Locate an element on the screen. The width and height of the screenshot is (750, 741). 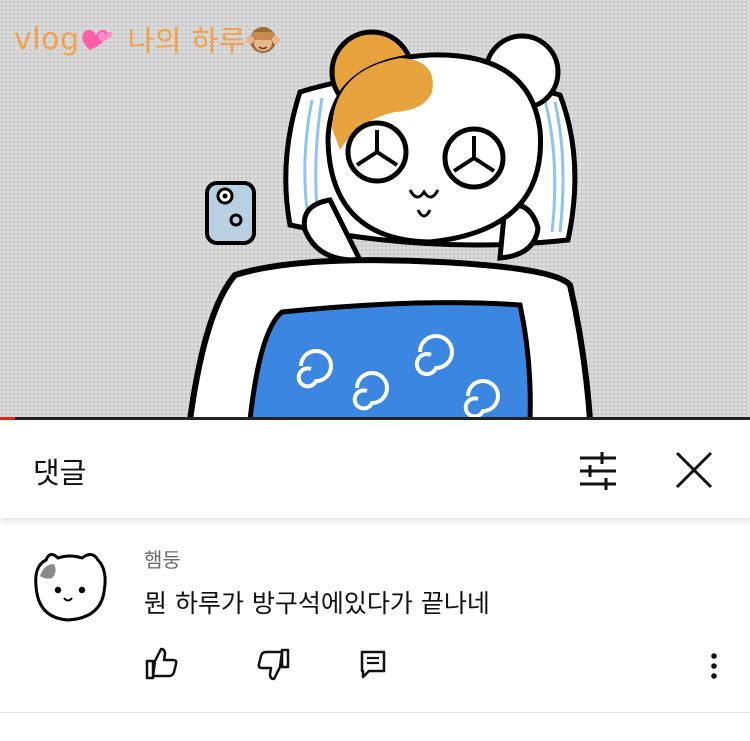
sort-comments-button is located at coordinates (598, 471).